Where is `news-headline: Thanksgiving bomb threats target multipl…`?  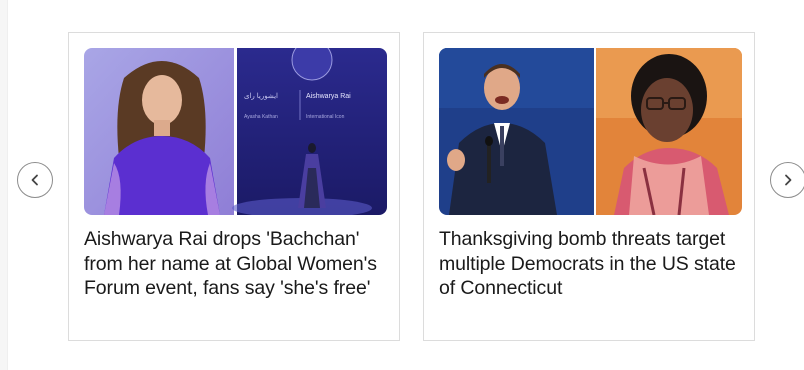
news-headline: Thanksgiving bomb threats target multipl… is located at coordinates (591, 264).